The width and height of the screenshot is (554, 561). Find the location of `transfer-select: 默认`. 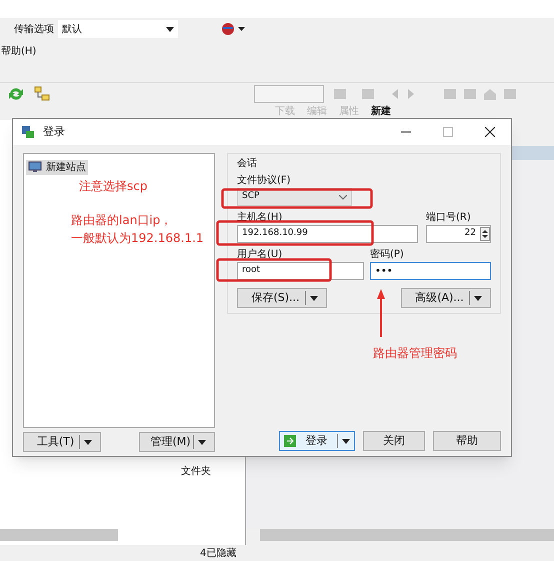

transfer-select: 默认 is located at coordinates (118, 29).